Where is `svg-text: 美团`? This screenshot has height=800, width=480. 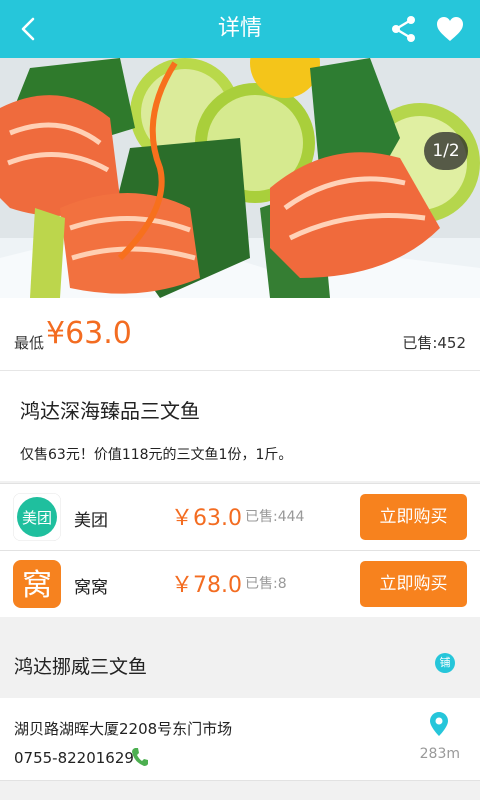 svg-text: 美团 is located at coordinates (37, 518).